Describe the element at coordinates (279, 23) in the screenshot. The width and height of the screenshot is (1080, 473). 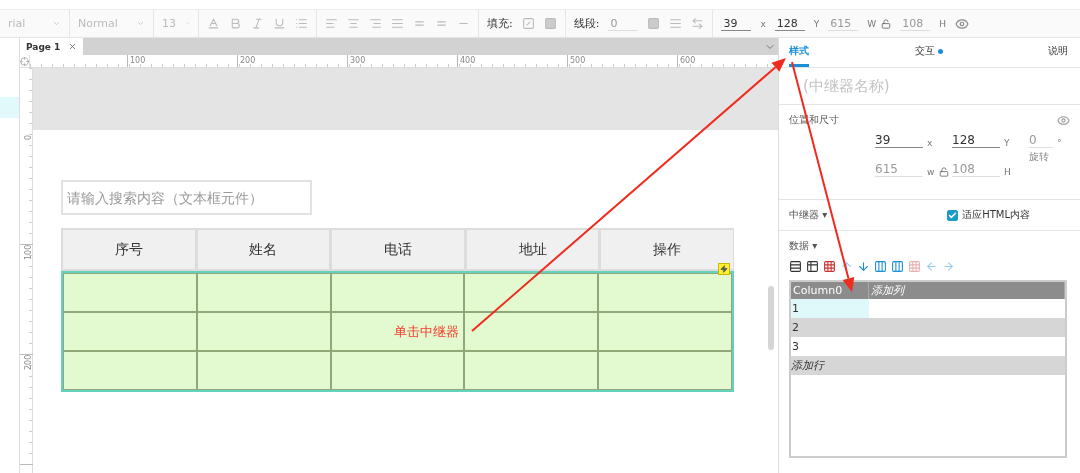
I see `underline-icon` at that location.